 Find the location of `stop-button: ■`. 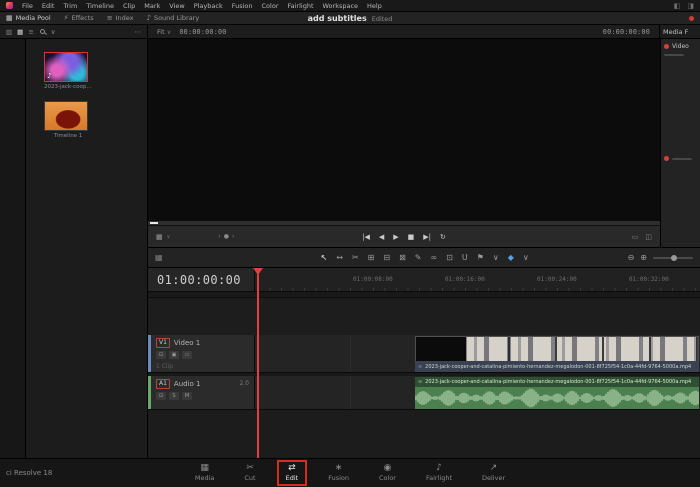

stop-button: ■ is located at coordinates (411, 237).